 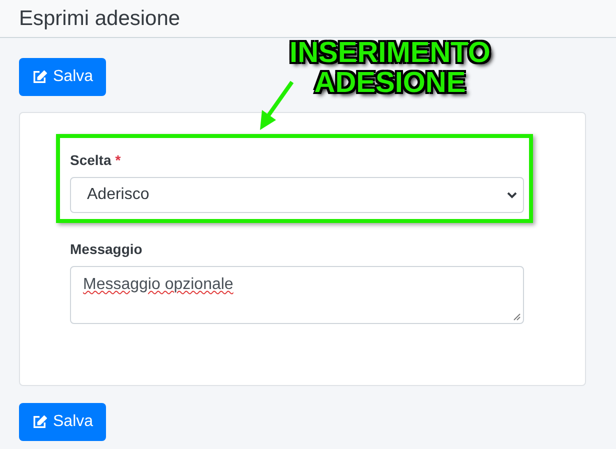 I want to click on field-label: Messaggio, so click(x=106, y=249).